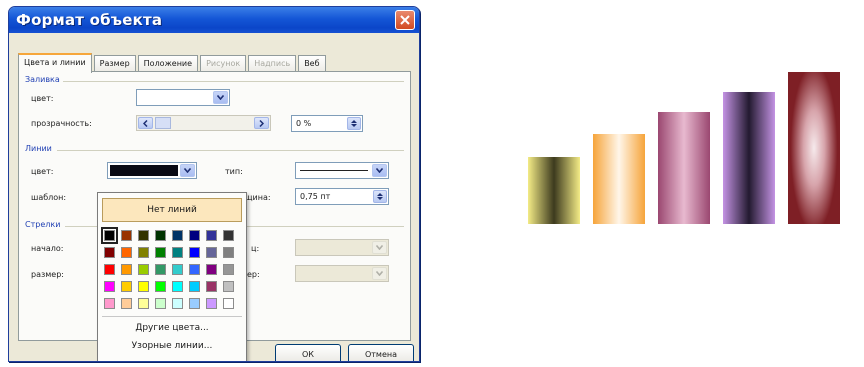  Describe the element at coordinates (55, 63) in the screenshot. I see `tab-colors-and-lines: Цвета и линии` at that location.